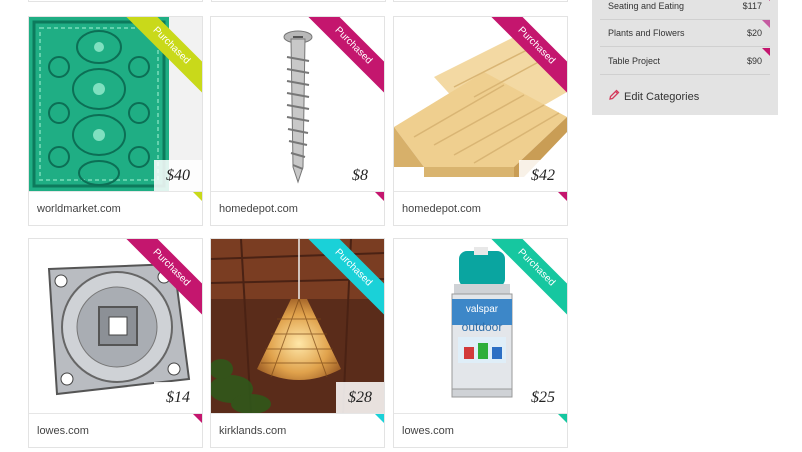  Describe the element at coordinates (178, 175) in the screenshot. I see `price-tag: $40` at that location.